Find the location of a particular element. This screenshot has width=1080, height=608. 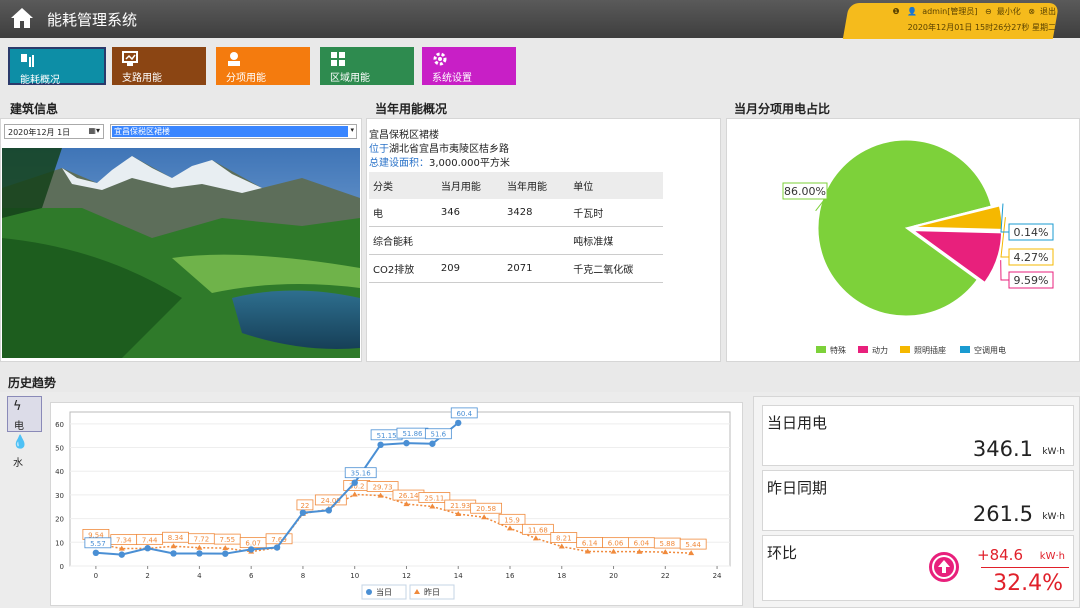

stat-yesterday: 昨日同期 261.5 kW·h is located at coordinates (918, 500).